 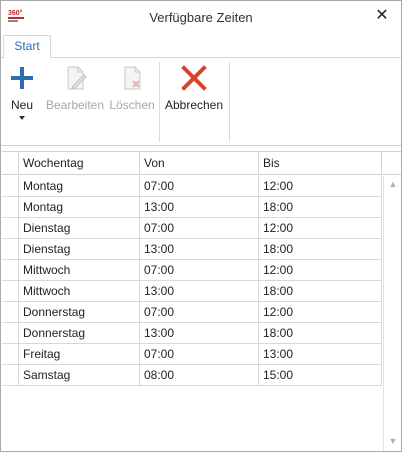 I want to click on delete-button: Löschen, so click(x=132, y=87).